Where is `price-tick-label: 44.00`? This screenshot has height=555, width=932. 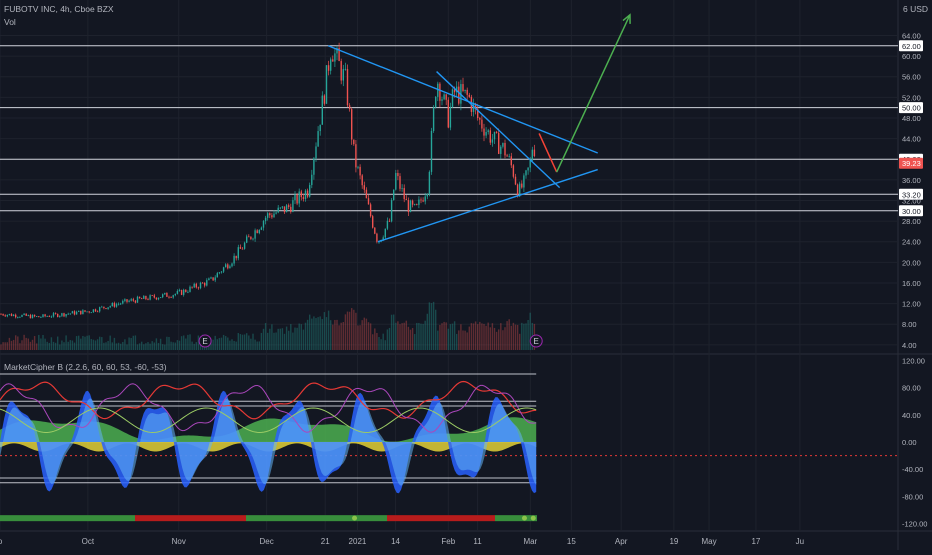
price-tick-label: 44.00 is located at coordinates (911, 139).